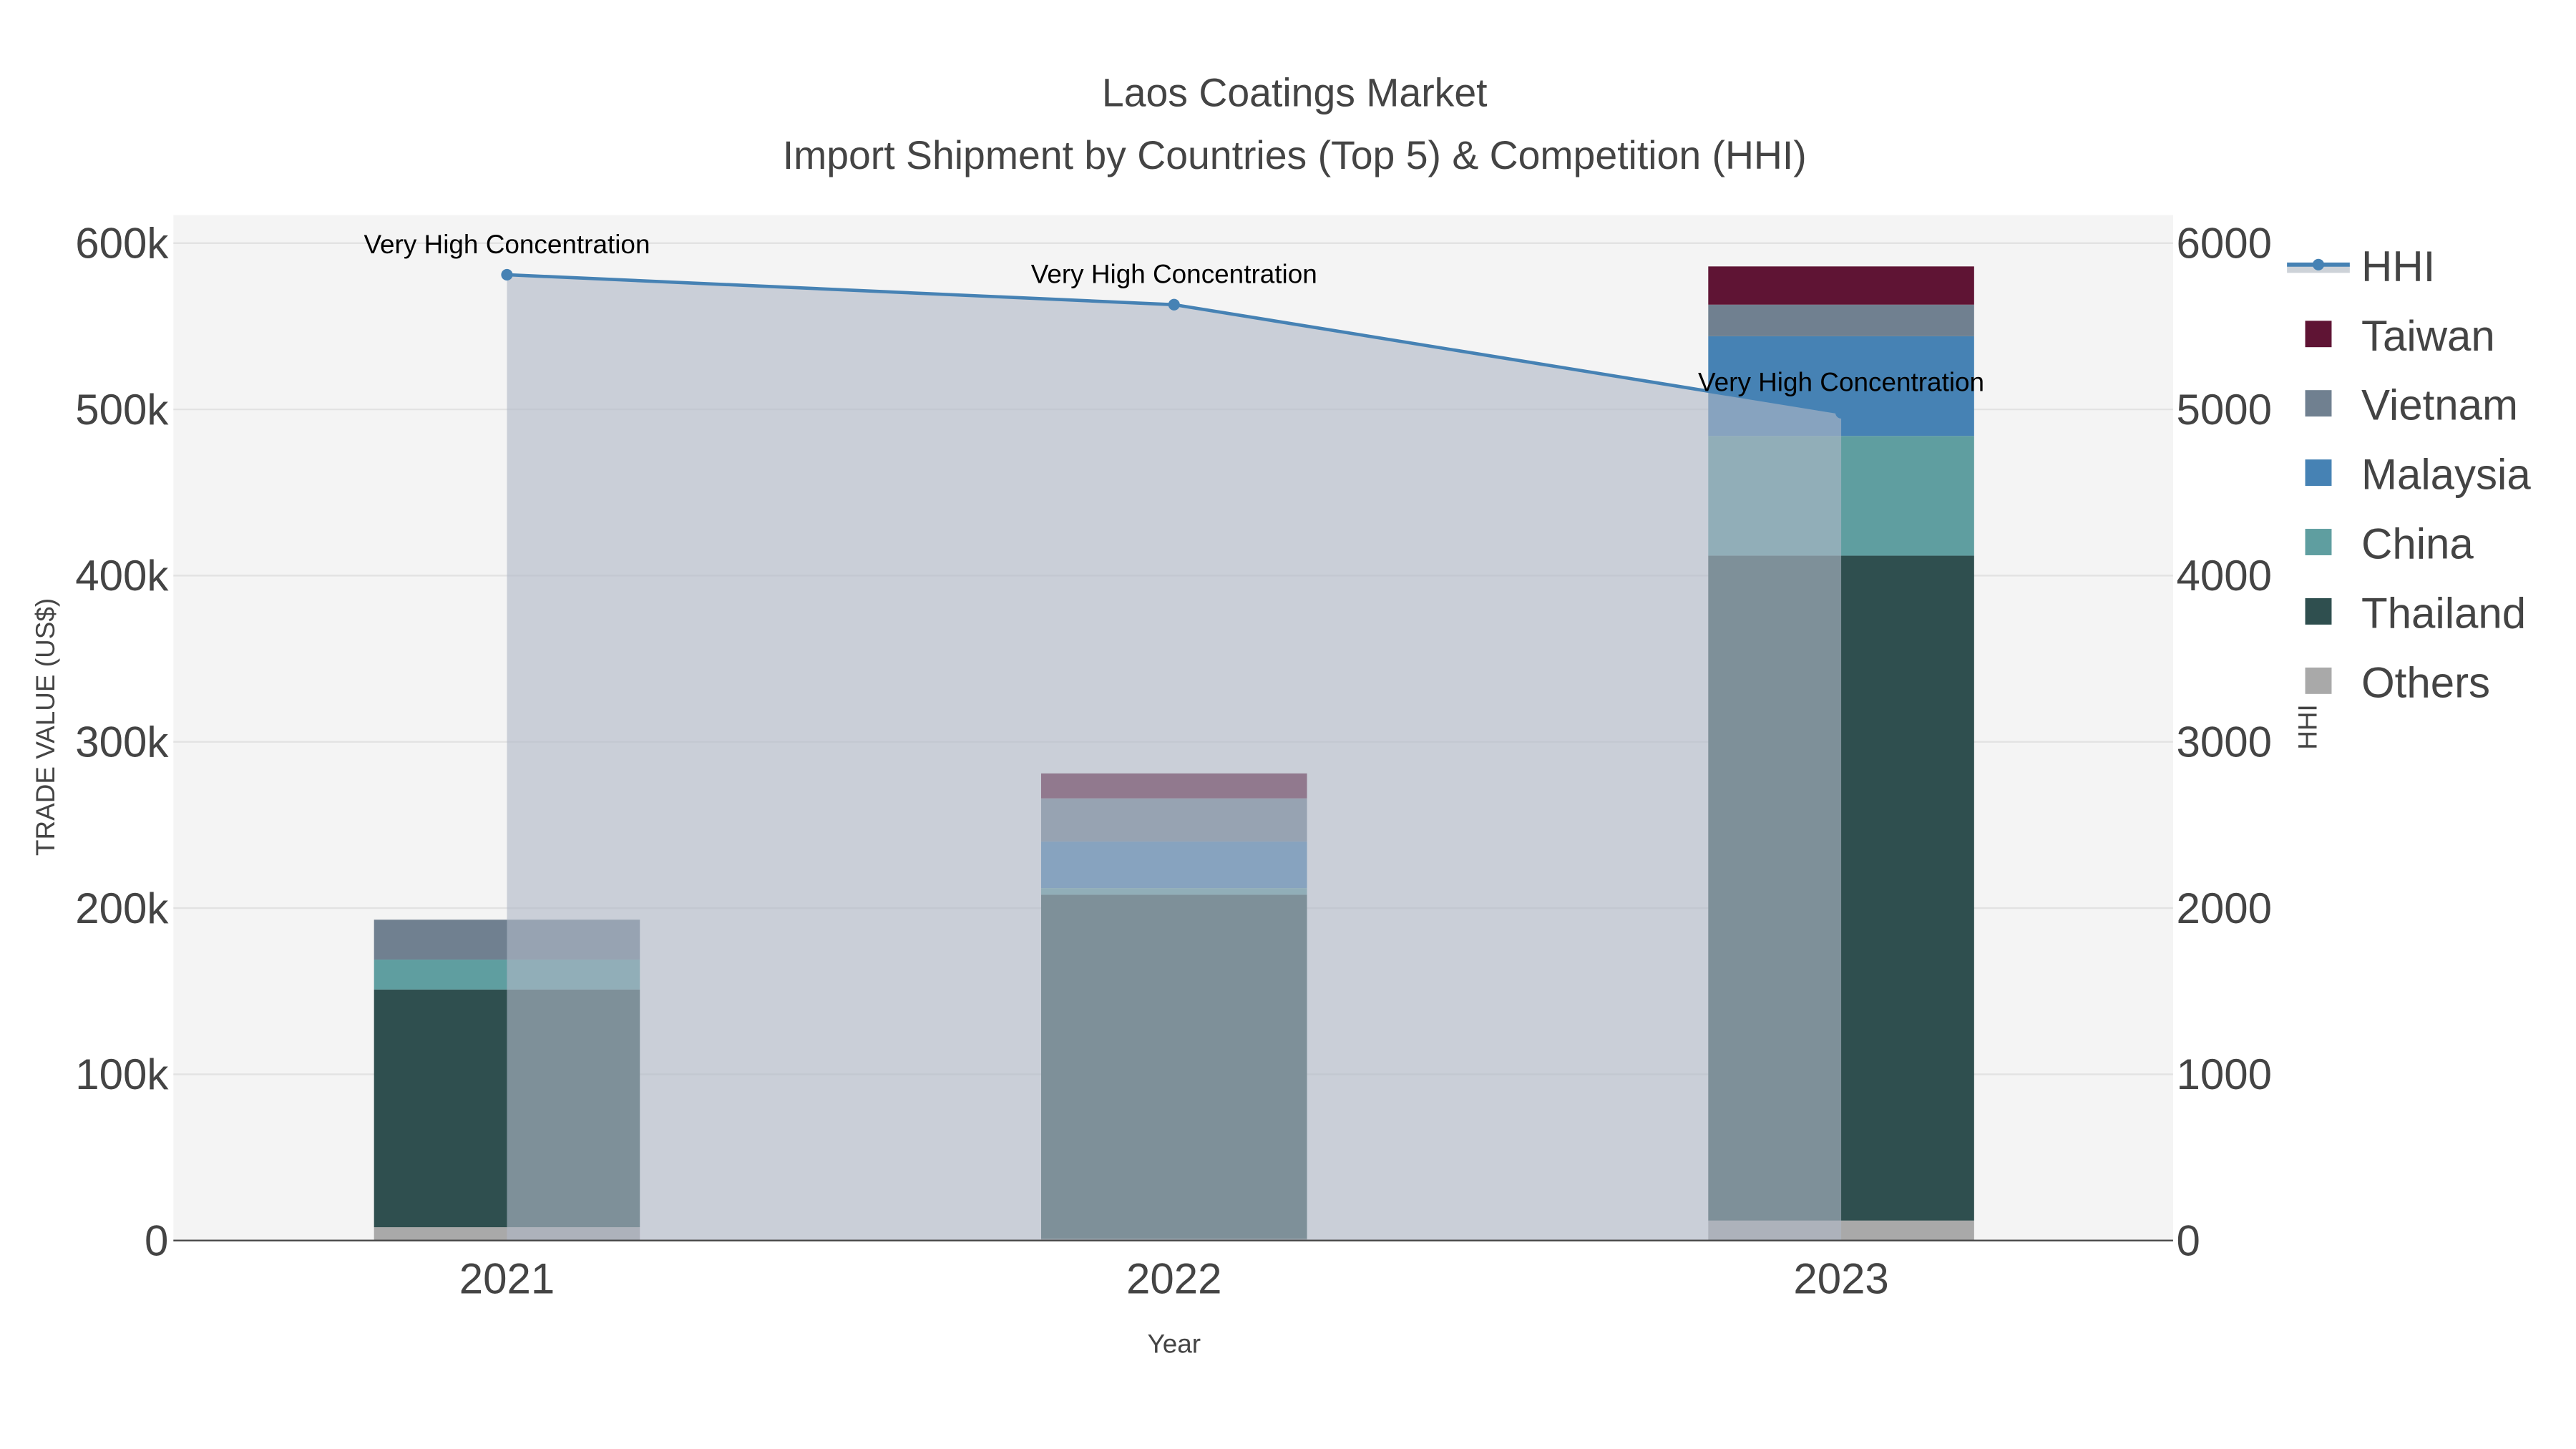  Describe the element at coordinates (2318, 264) in the screenshot. I see `legend-hhi-marker` at that location.